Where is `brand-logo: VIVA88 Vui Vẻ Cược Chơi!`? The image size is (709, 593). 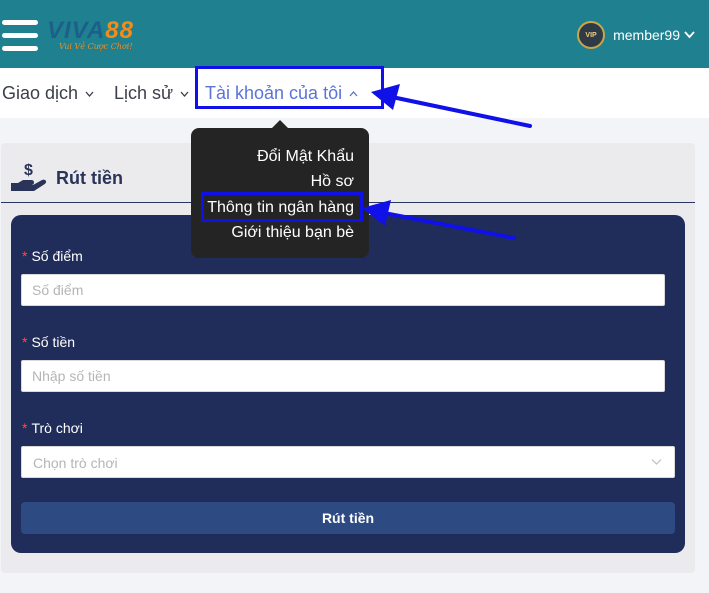
brand-logo: VIVA88 Vui Vẻ Cược Chơi! is located at coordinates (99, 36).